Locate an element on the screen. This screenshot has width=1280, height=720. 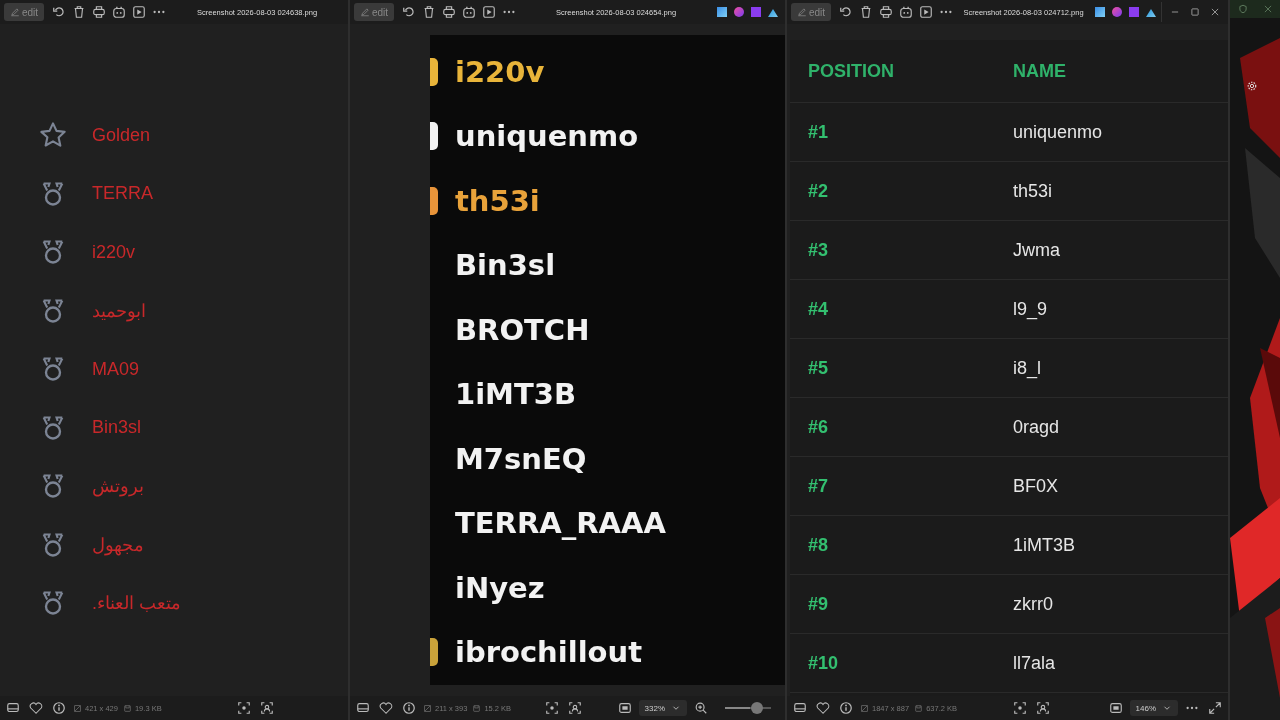
table-cell: i8_l is located at coordinates (1027, 368).